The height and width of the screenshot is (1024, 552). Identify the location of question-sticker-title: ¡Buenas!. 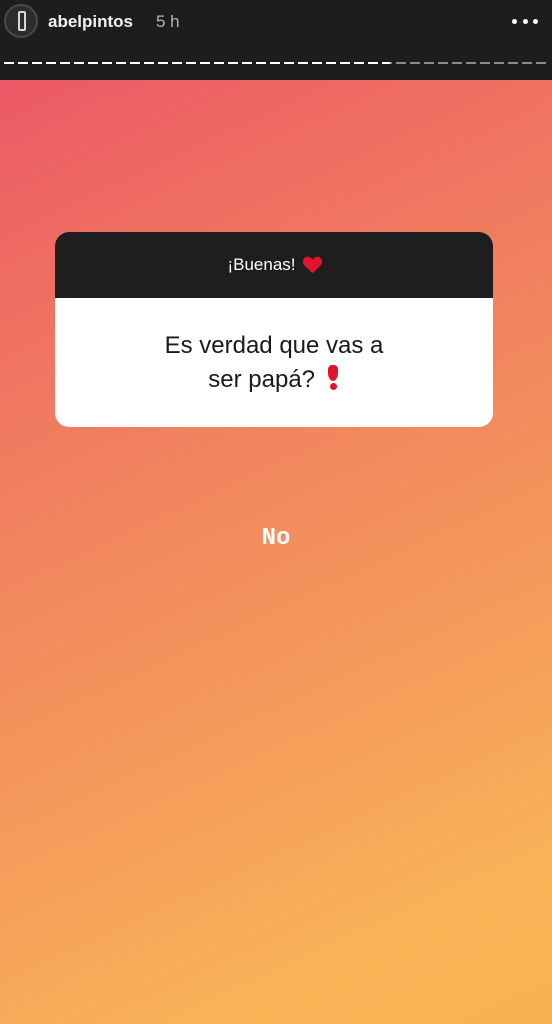
(261, 264).